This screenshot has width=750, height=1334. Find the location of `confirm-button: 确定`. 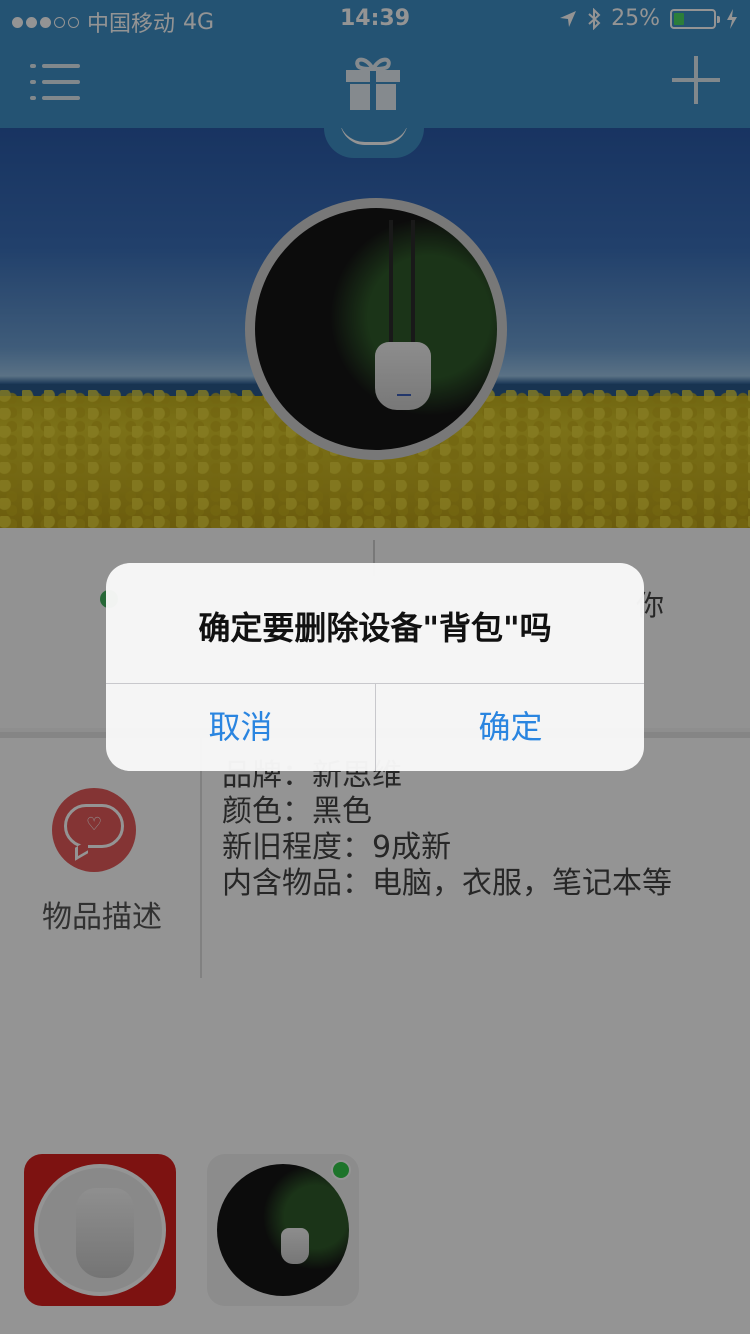

confirm-button: 确定 is located at coordinates (510, 727).